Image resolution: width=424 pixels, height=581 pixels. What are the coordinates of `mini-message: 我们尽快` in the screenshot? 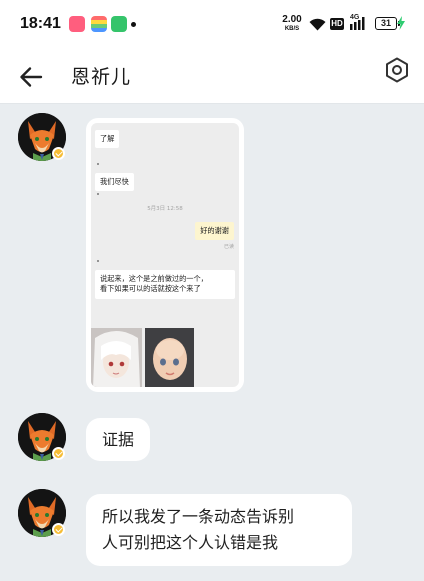 It's located at (114, 182).